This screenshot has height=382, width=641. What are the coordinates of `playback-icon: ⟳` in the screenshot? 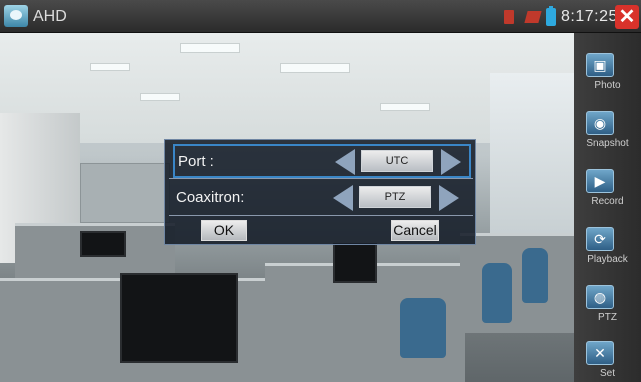 It's located at (600, 239).